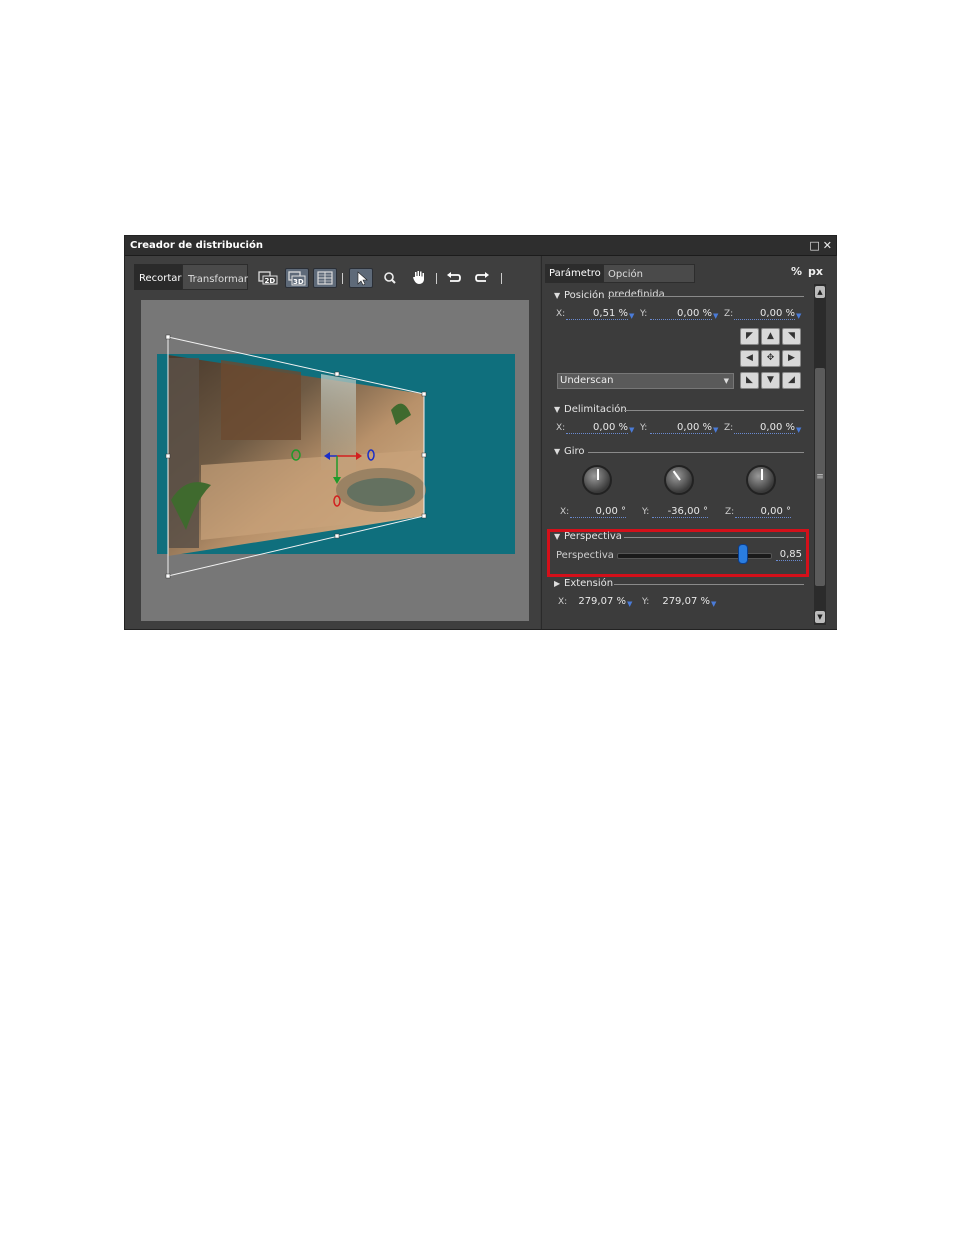 This screenshot has width=954, height=1235. What do you see at coordinates (796, 271) in the screenshot?
I see `unit-percent-button: %` at bounding box center [796, 271].